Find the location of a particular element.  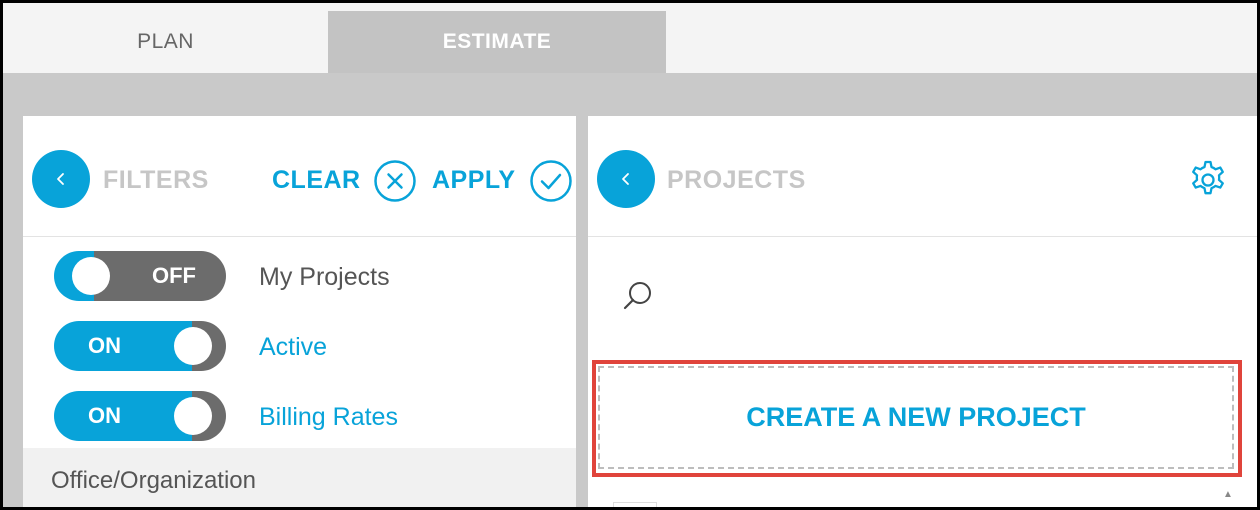

apply-button: APPLY is located at coordinates (474, 180).